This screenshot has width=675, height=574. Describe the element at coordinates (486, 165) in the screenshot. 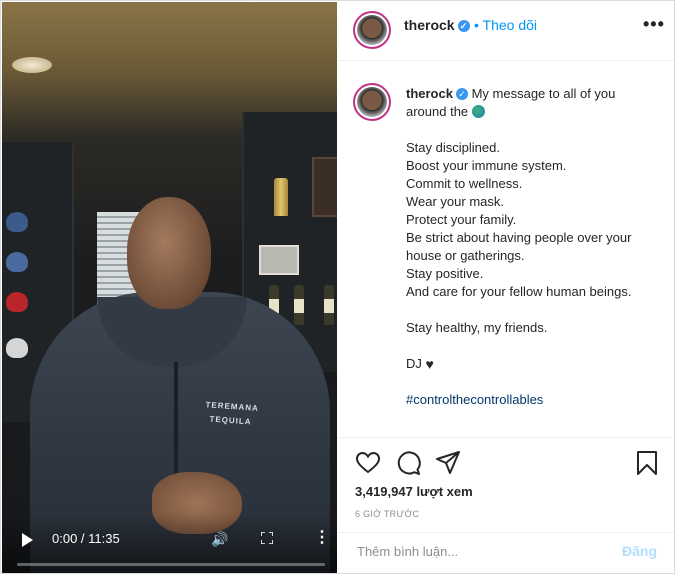

I see `caption-line: Boost your immune system.` at that location.